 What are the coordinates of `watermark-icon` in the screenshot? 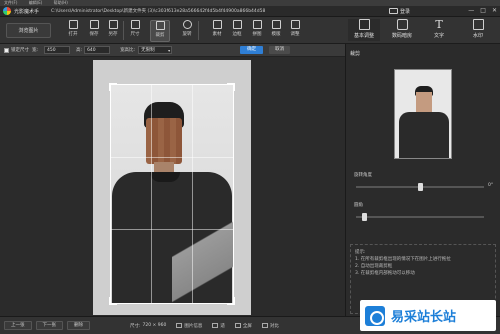 It's located at (478, 24).